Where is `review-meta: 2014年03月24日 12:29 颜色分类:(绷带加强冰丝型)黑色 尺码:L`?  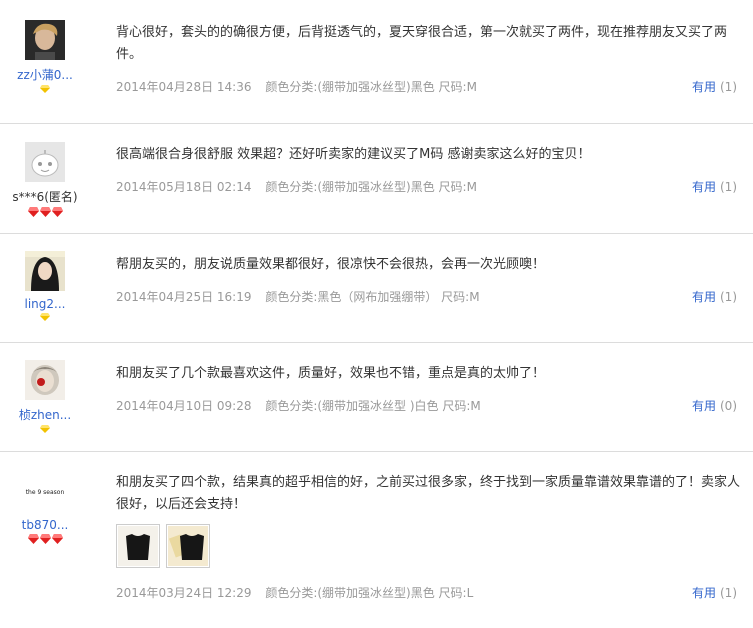 review-meta: 2014年03月24日 12:29 颜色分类:(绷带加强冰丝型)黑色 尺码:L is located at coordinates (294, 592).